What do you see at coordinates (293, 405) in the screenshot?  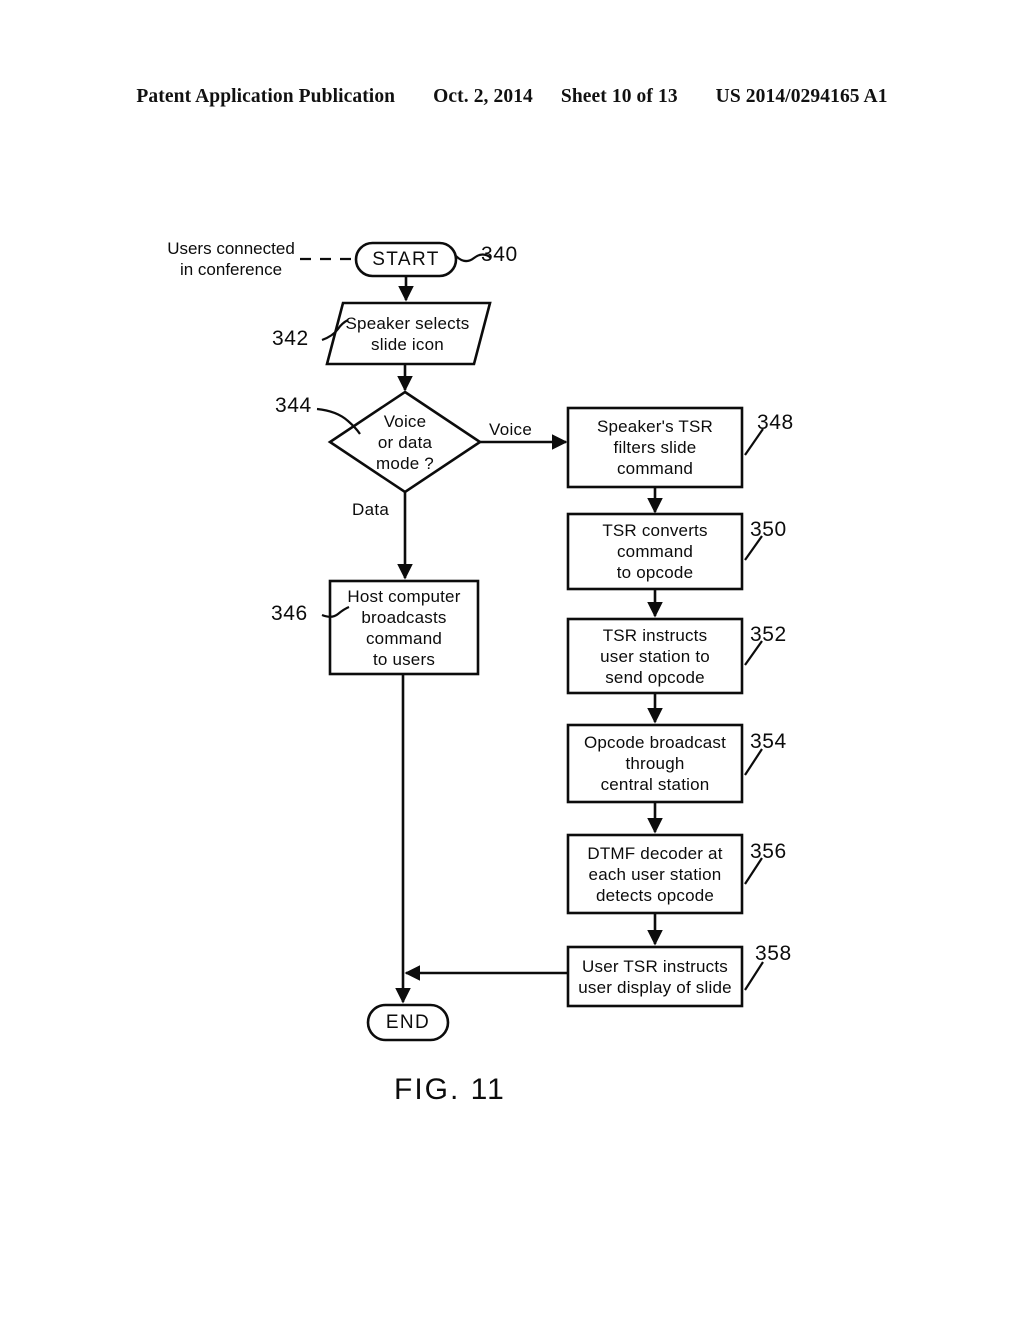 I see `ref-numeral-344: 344` at bounding box center [293, 405].